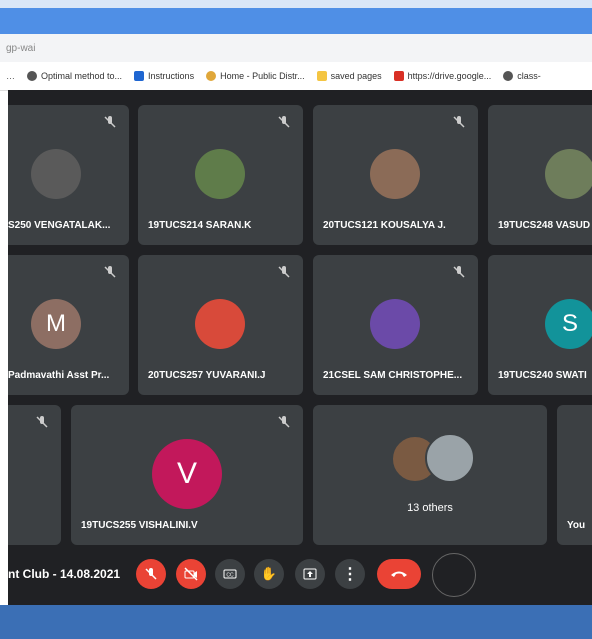 Image resolution: width=592 pixels, height=639 pixels. Describe the element at coordinates (296, 622) in the screenshot. I see `taskbar` at that location.